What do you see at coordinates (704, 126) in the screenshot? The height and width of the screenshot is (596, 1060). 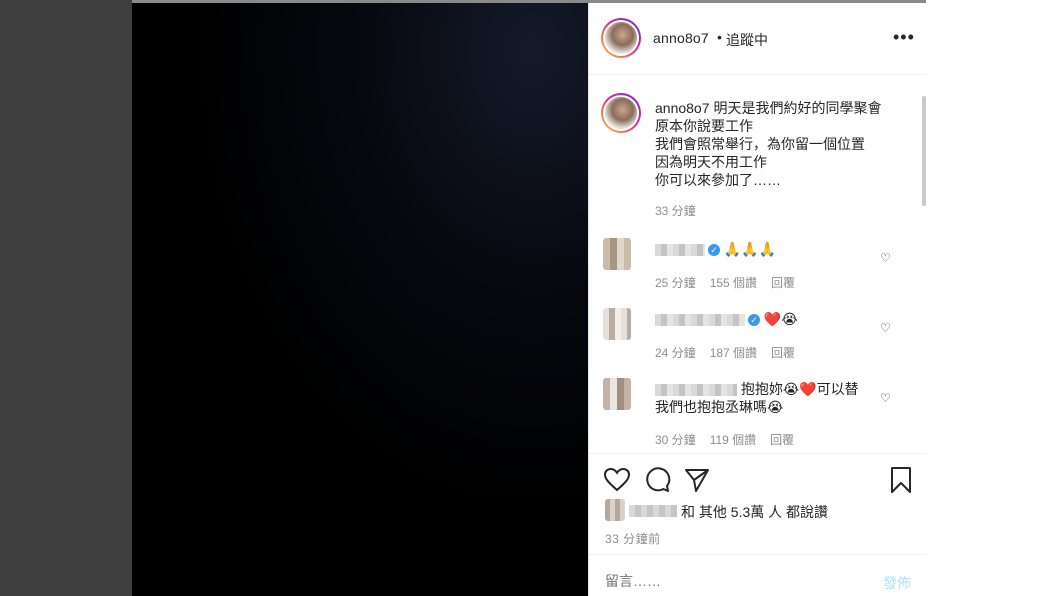 I see `caption-line: 原本你說要工作` at bounding box center [704, 126].